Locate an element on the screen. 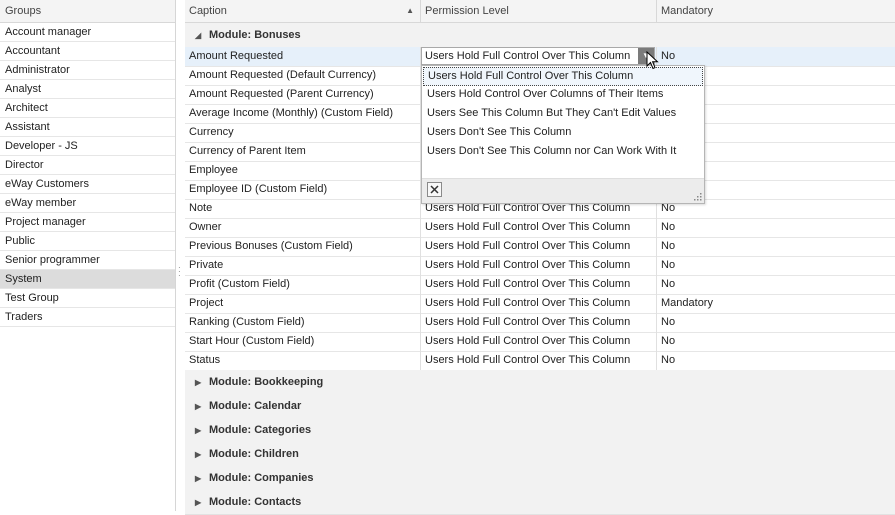  group-item: Administrator is located at coordinates (87, 70).